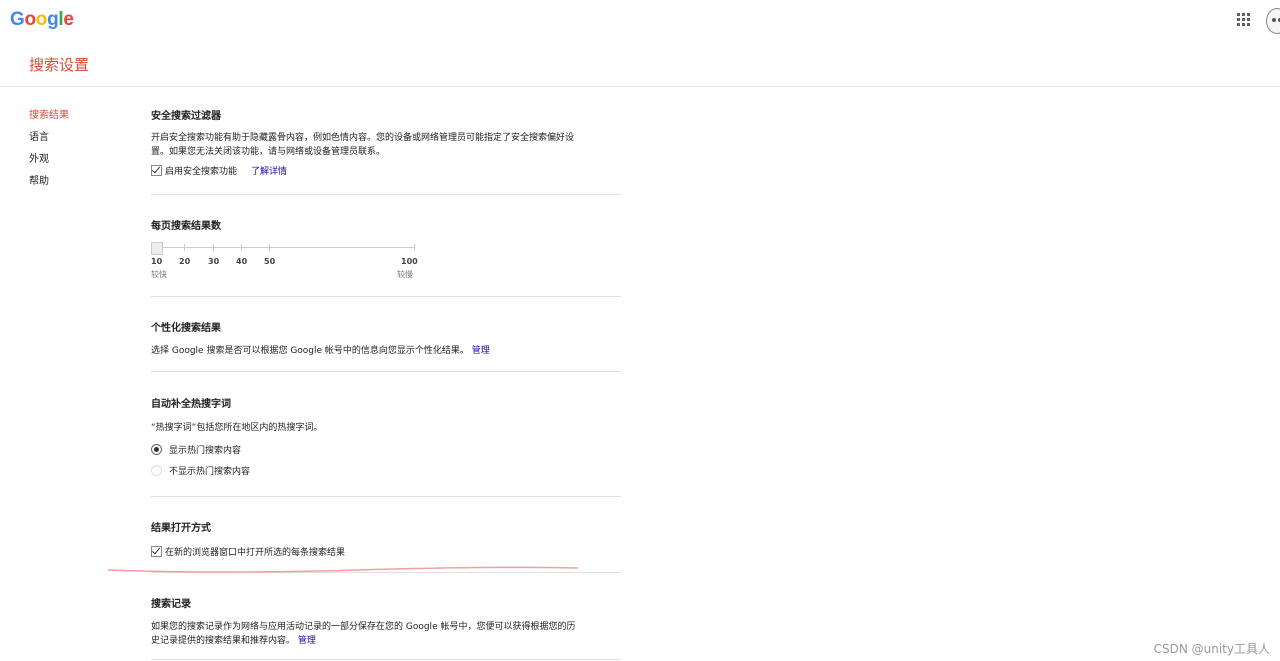  I want to click on tick-label: 10, so click(157, 261).